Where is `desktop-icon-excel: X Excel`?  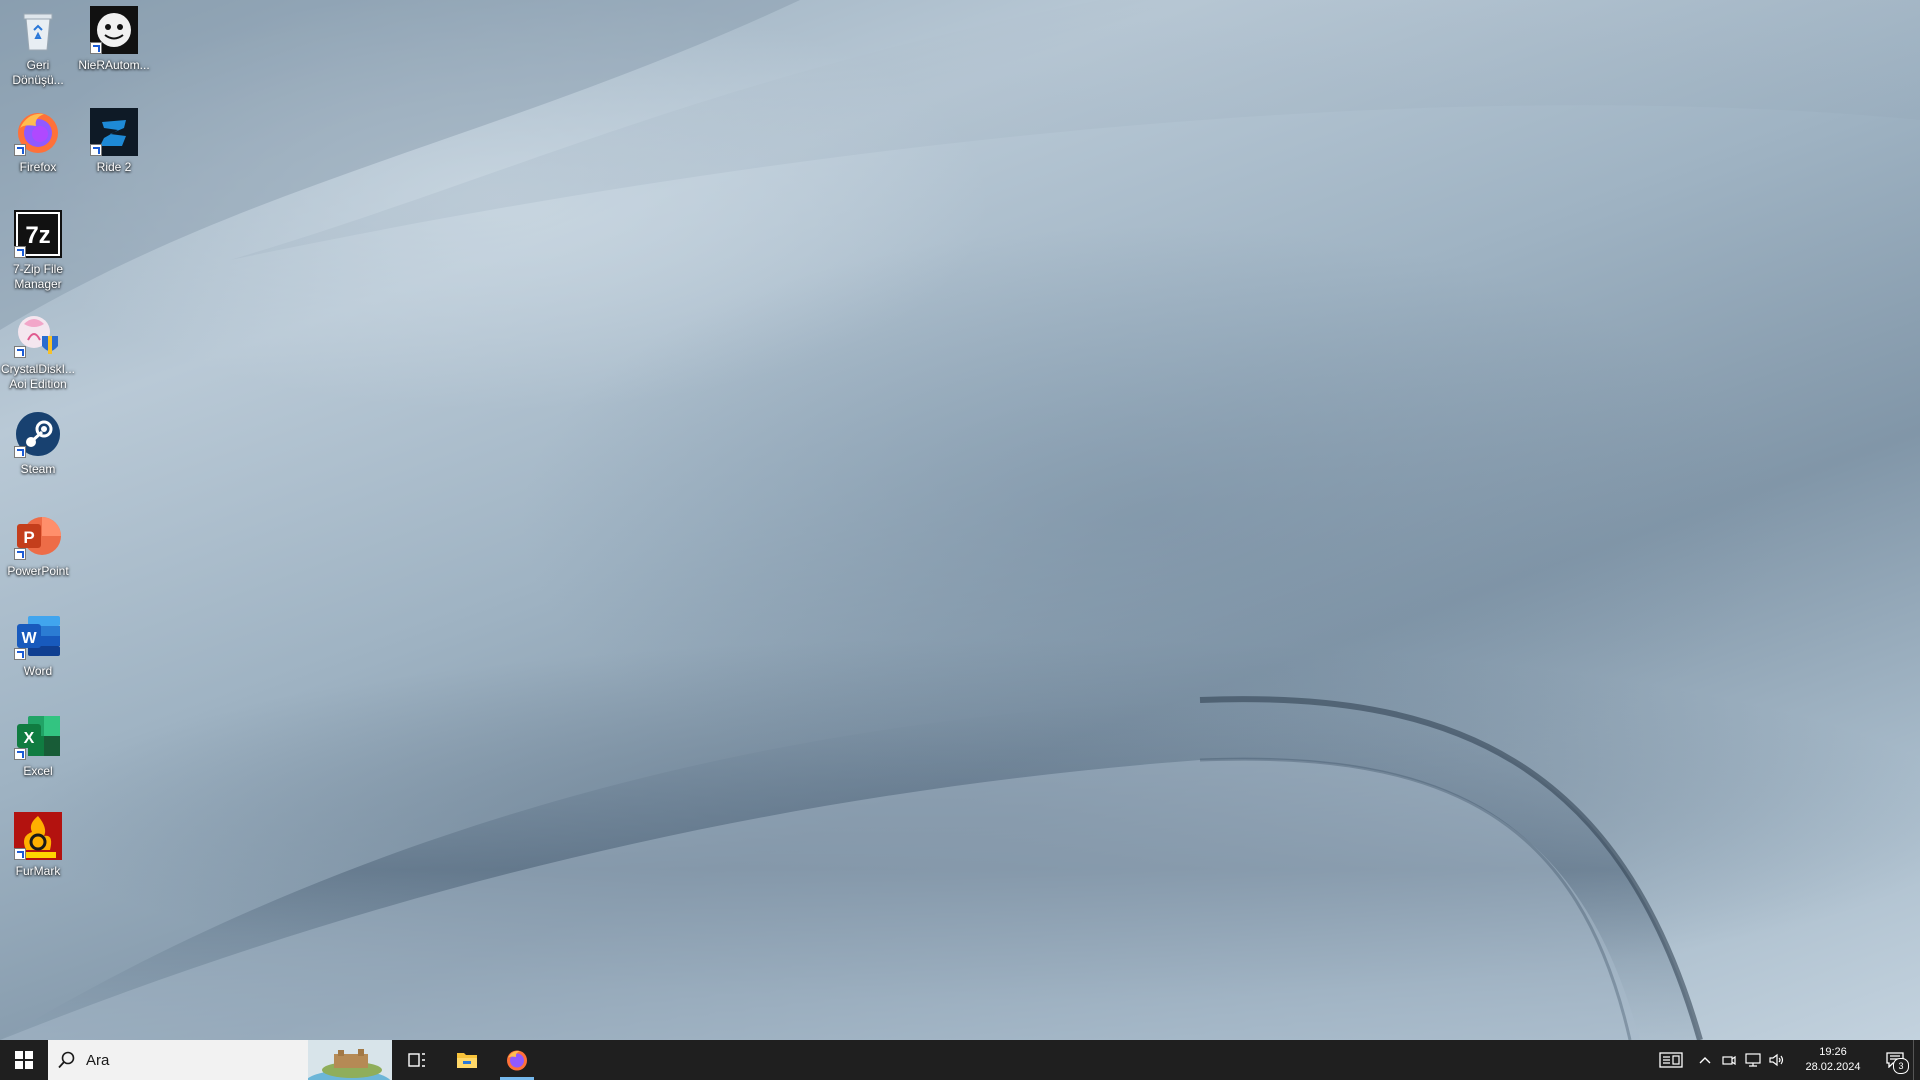
desktop-icon-excel: X Excel is located at coordinates (38, 743).